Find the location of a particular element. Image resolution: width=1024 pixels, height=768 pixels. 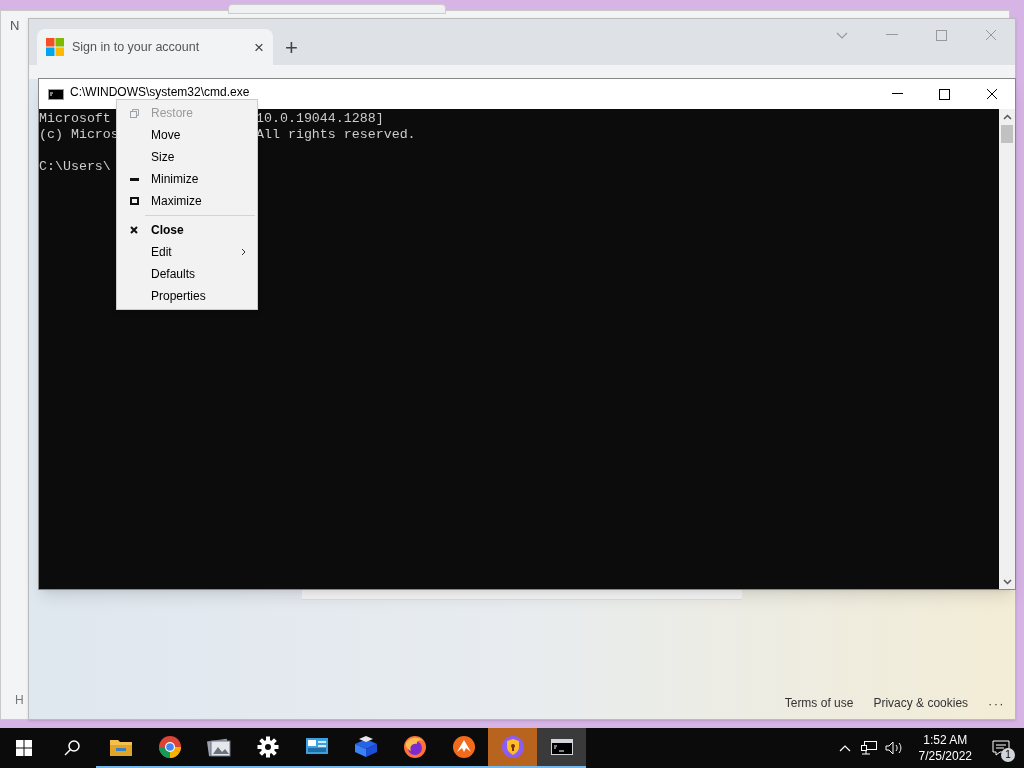

settings-icon is located at coordinates (267, 747).